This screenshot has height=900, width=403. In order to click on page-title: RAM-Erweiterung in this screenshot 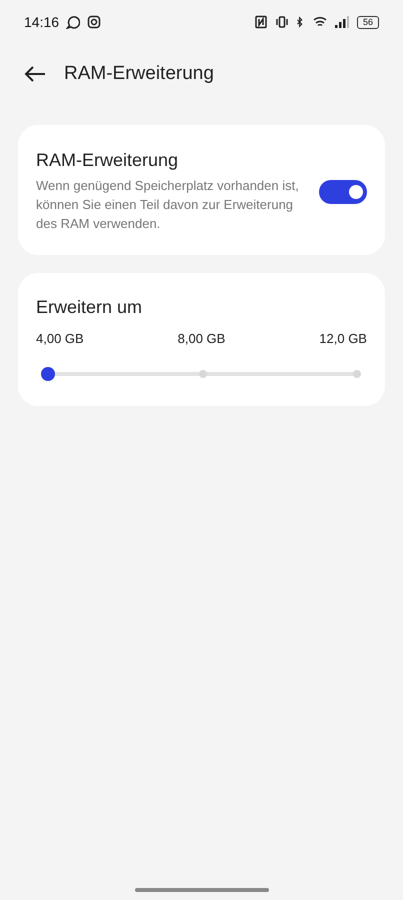, I will do `click(139, 74)`.